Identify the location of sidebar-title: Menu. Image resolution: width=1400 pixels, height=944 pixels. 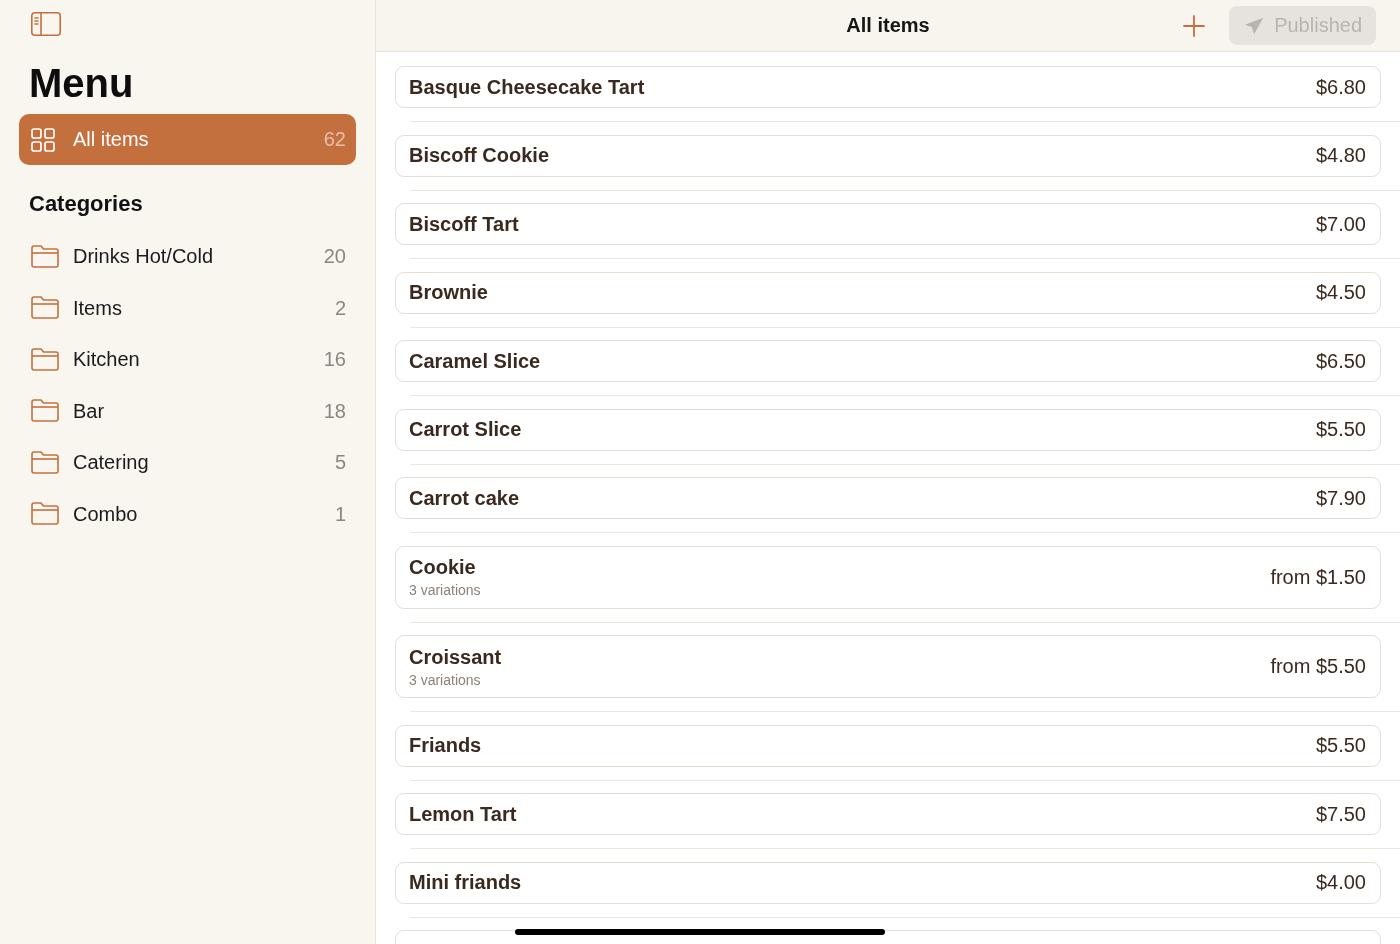
(81, 83).